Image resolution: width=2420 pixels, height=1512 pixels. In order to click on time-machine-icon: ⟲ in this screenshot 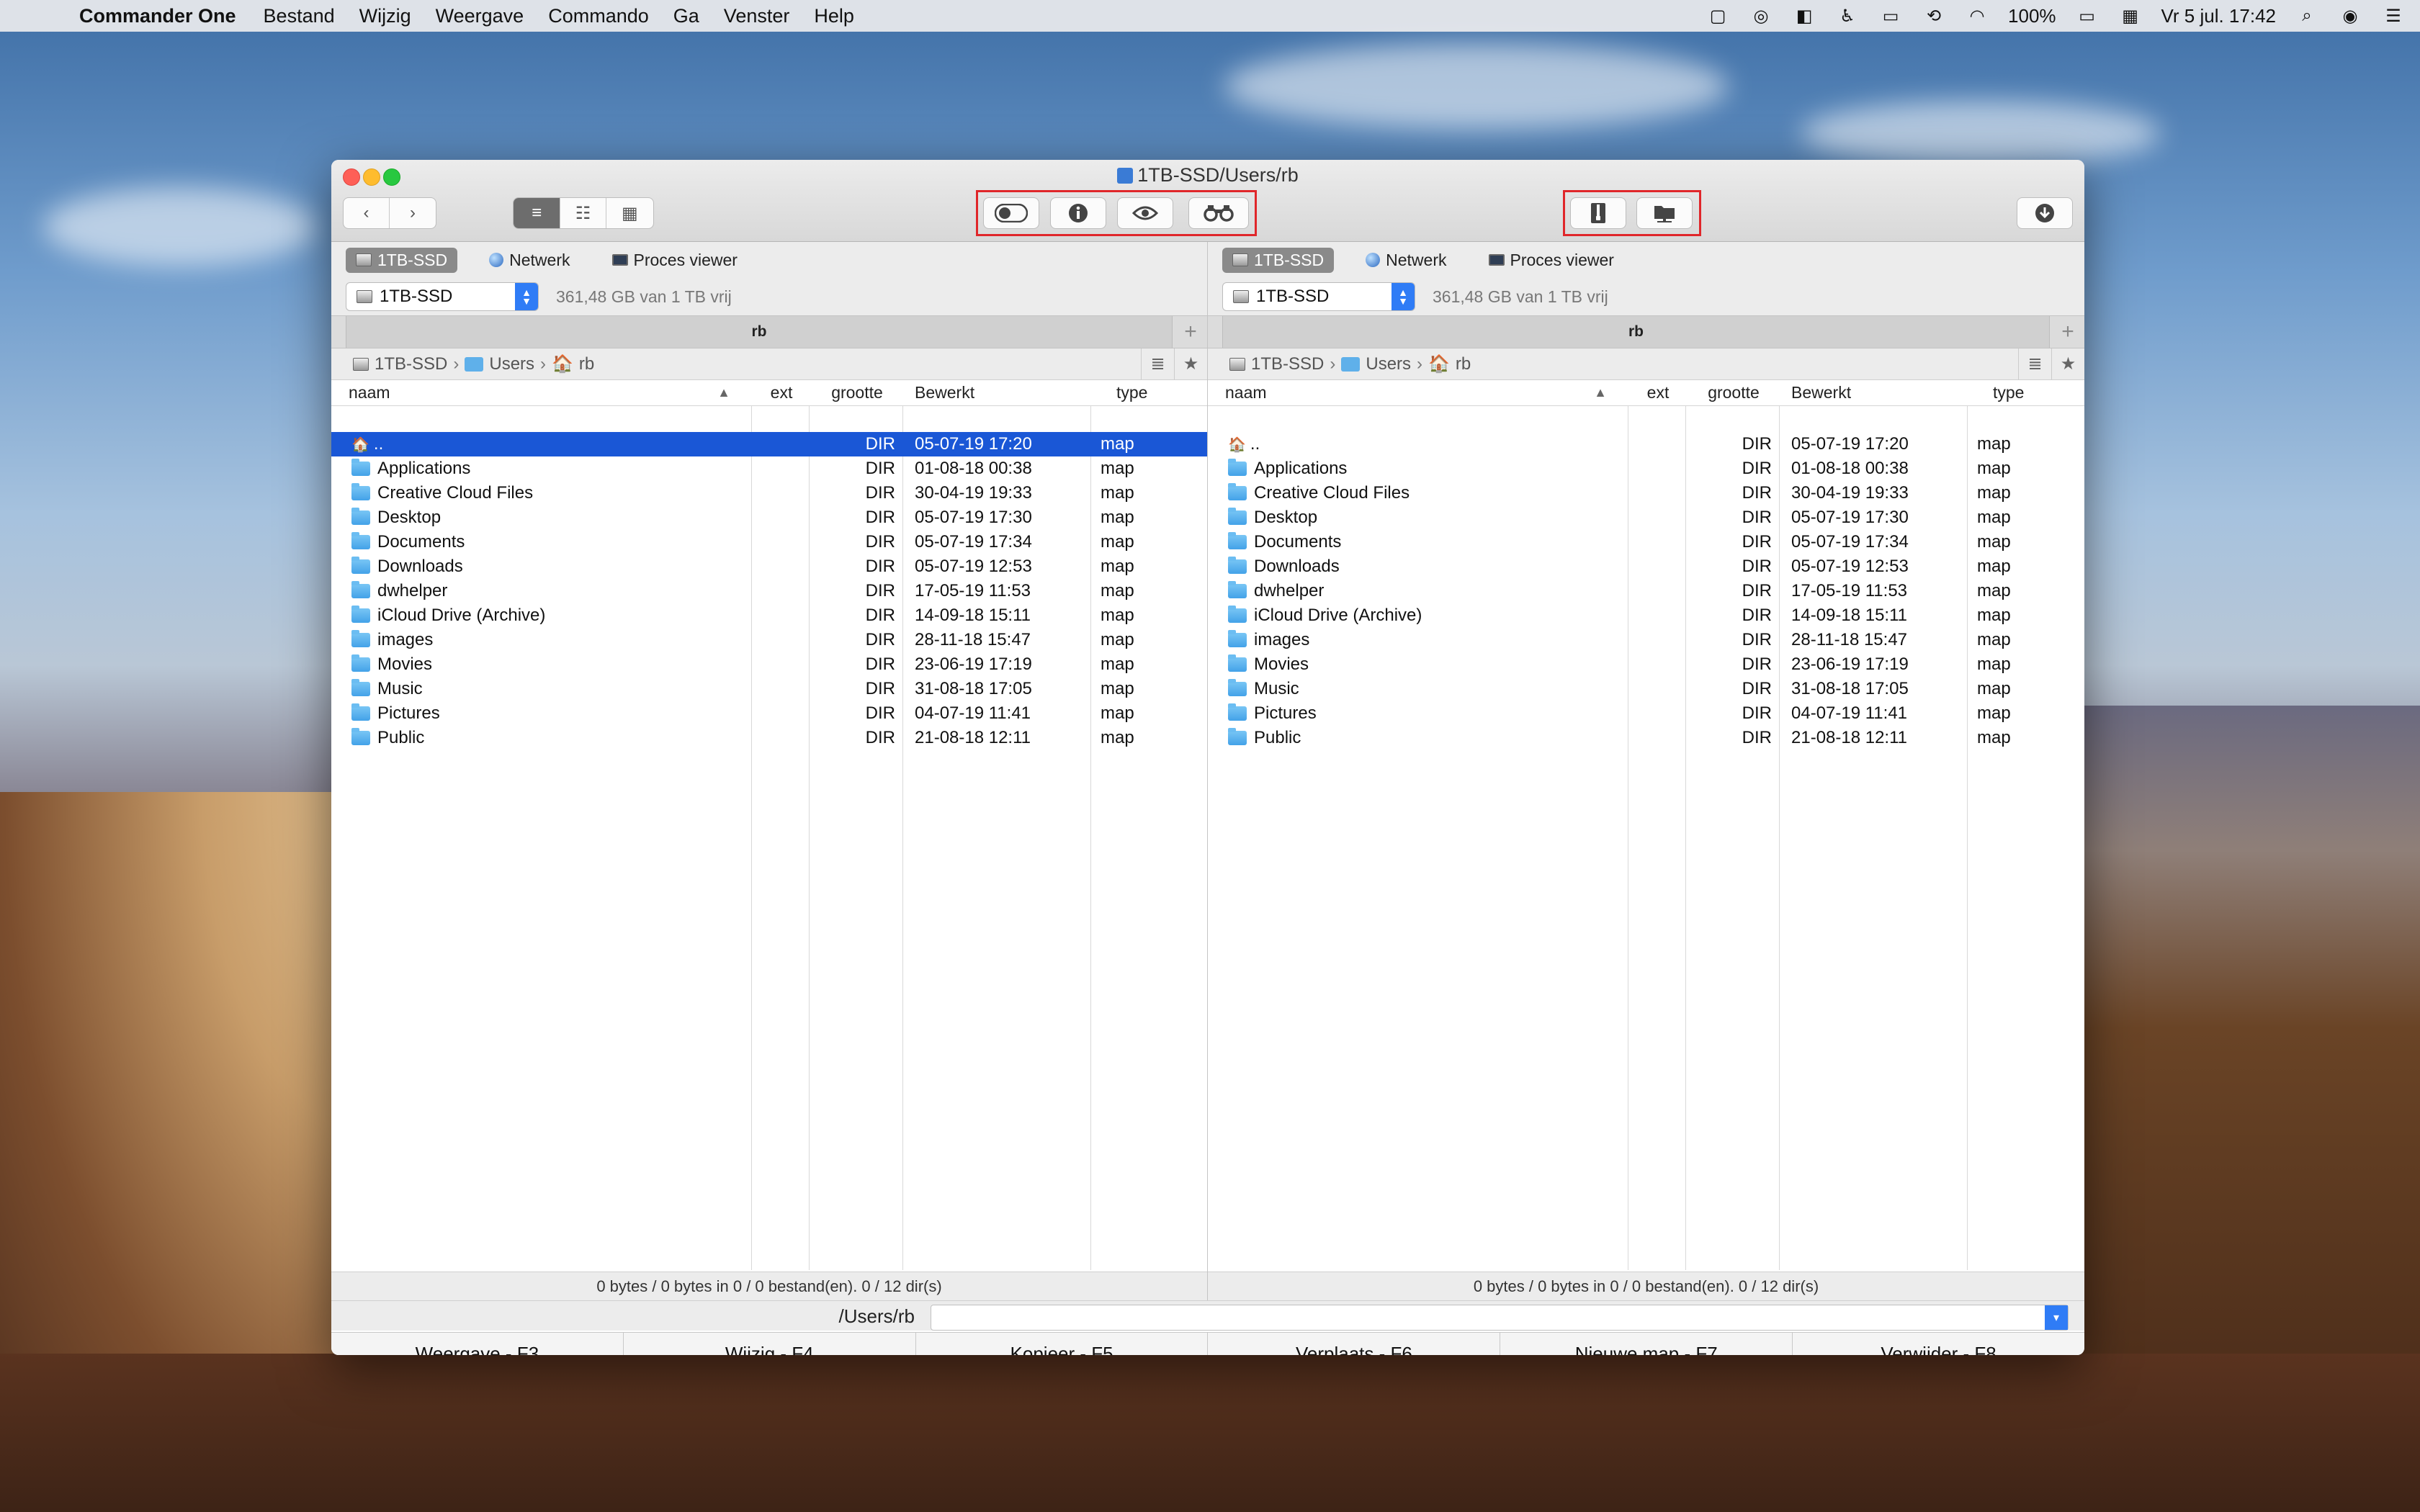, I will do `click(1934, 16)`.